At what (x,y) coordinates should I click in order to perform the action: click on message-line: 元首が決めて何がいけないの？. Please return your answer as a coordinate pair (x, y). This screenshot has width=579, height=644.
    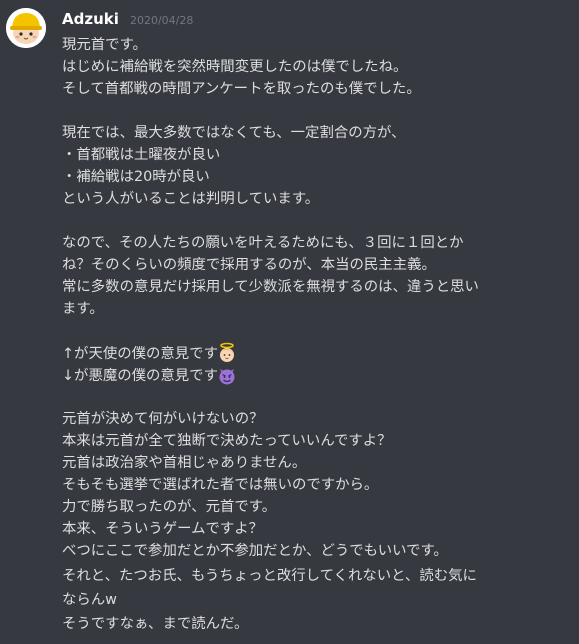
    Looking at the image, I should click on (163, 419).